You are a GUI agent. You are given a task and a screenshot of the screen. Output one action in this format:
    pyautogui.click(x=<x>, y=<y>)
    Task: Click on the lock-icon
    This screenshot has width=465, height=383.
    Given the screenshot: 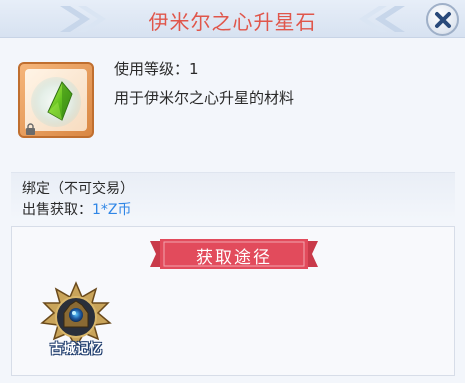 What is the action you would take?
    pyautogui.click(x=30, y=129)
    